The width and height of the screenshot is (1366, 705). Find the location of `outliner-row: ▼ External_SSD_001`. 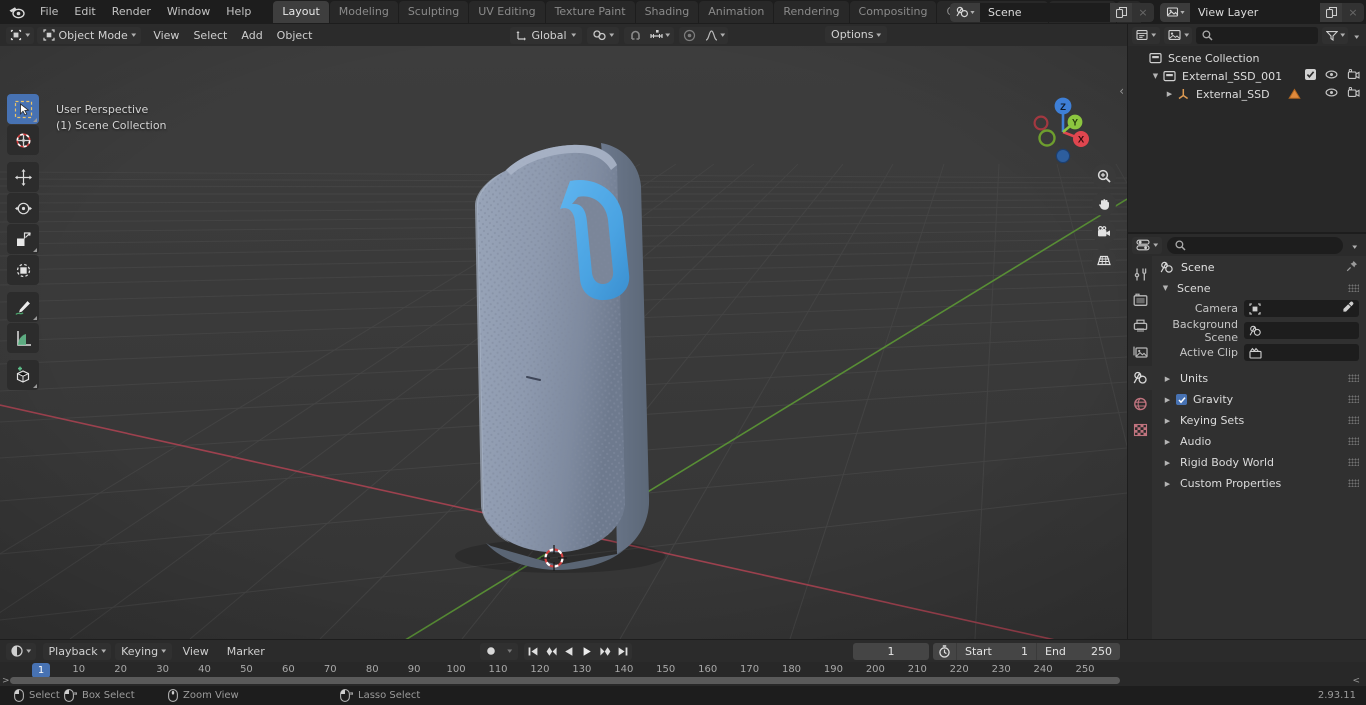

outliner-row: ▼ External_SSD_001 is located at coordinates (1247, 76).